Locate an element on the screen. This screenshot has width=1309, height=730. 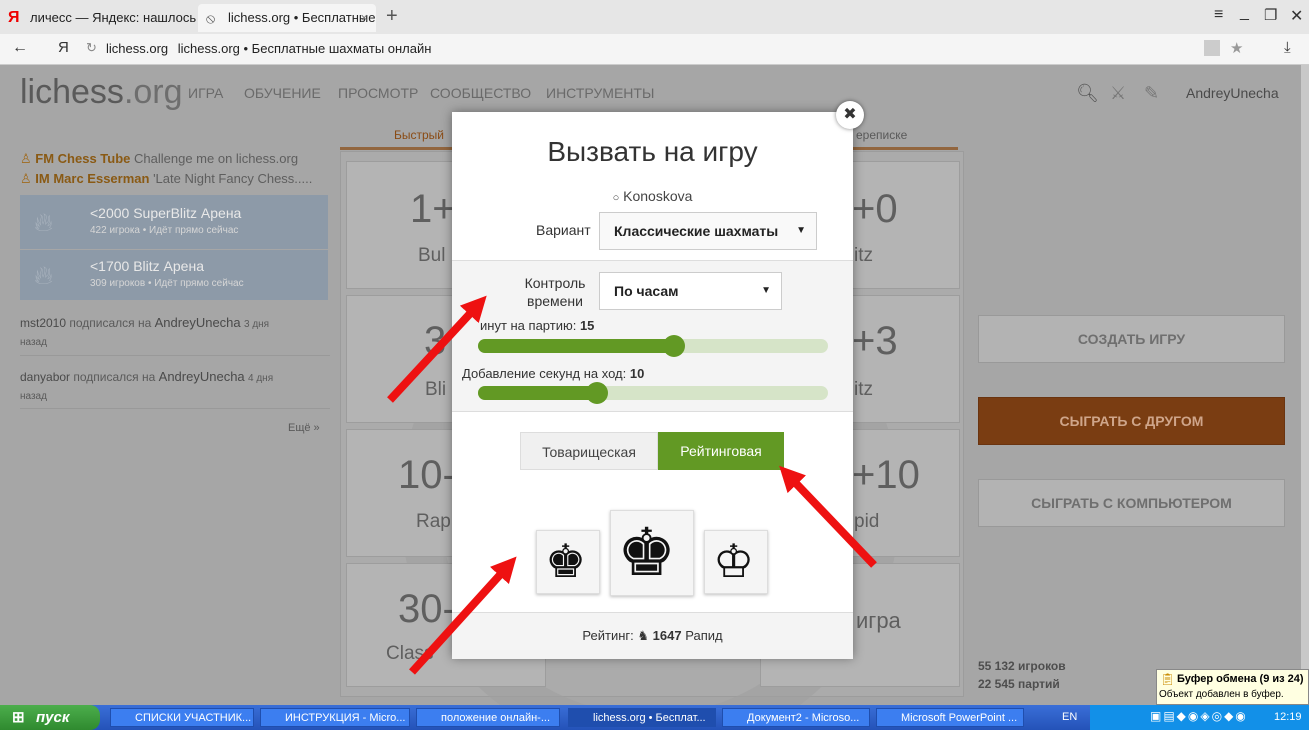
close-icon: ✖ is located at coordinates (850, 114).